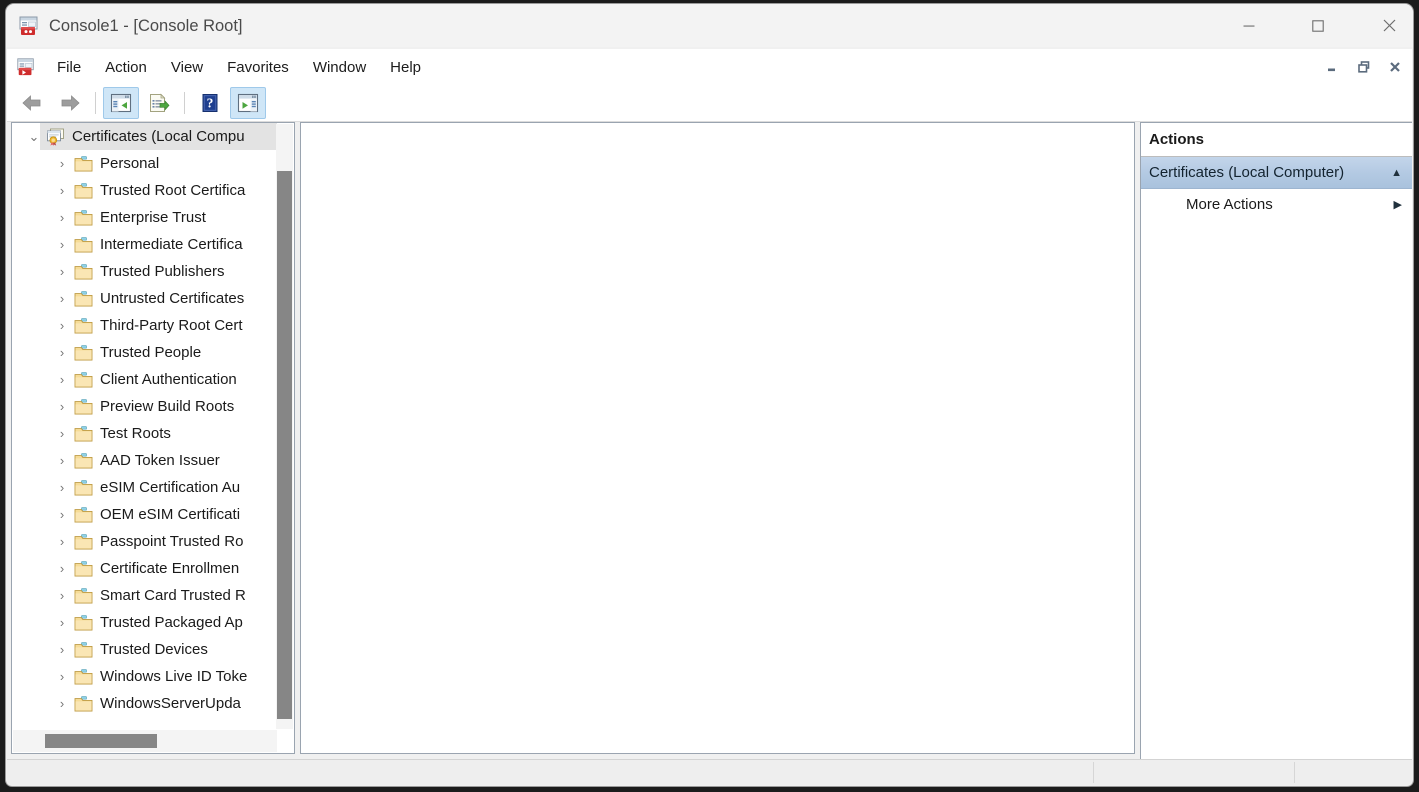 Image resolution: width=1419 pixels, height=792 pixels. What do you see at coordinates (709, 772) in the screenshot?
I see `status-bar` at bounding box center [709, 772].